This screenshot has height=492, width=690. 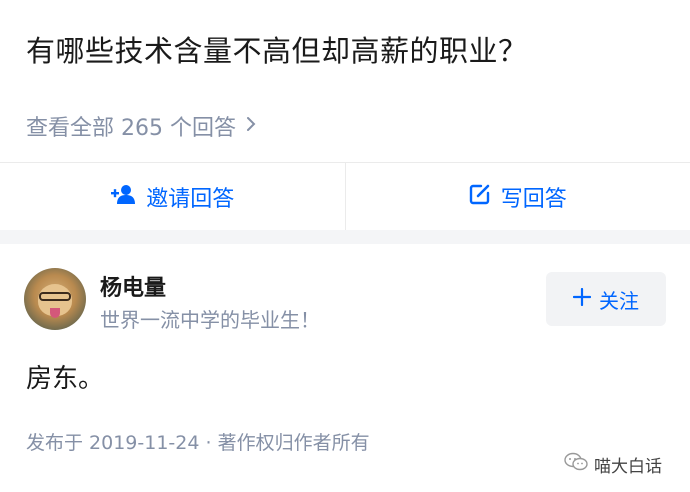 What do you see at coordinates (277, 51) in the screenshot?
I see `question-title: 有哪些技术含量不高但却高薪的职业？` at bounding box center [277, 51].